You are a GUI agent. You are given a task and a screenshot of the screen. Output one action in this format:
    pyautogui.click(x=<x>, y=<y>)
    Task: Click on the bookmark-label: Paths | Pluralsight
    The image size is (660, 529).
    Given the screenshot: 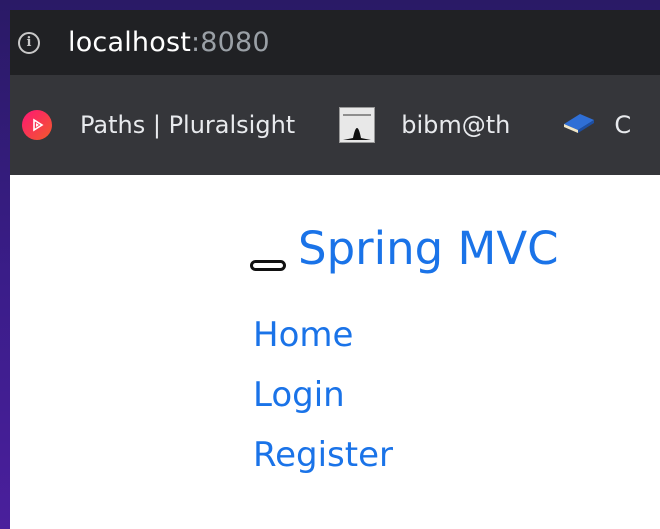 What is the action you would take?
    pyautogui.click(x=188, y=125)
    